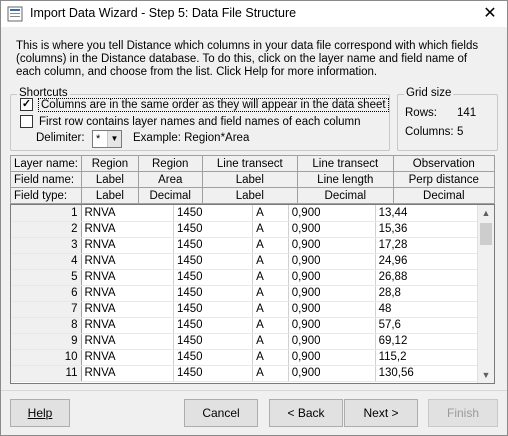  I want to click on table-cell: 57,6, so click(427, 325).